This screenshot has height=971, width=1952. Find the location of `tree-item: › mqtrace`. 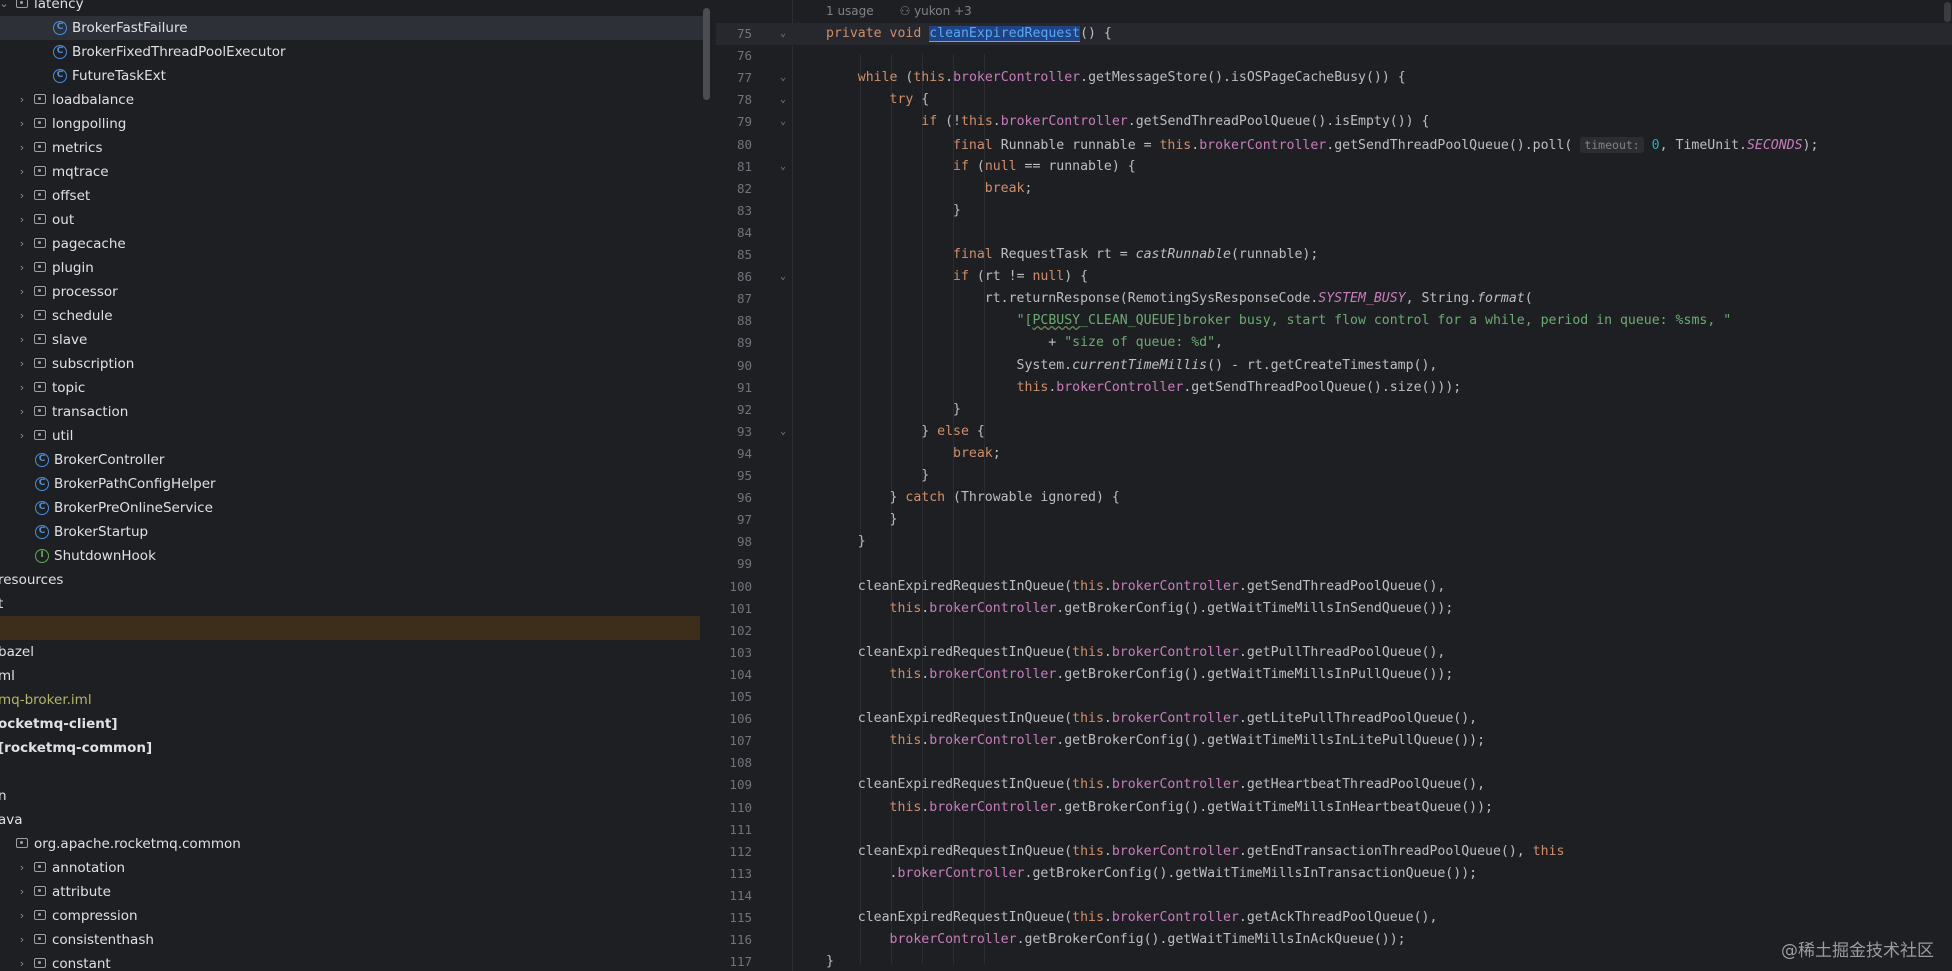

tree-item: › mqtrace is located at coordinates (352, 172).